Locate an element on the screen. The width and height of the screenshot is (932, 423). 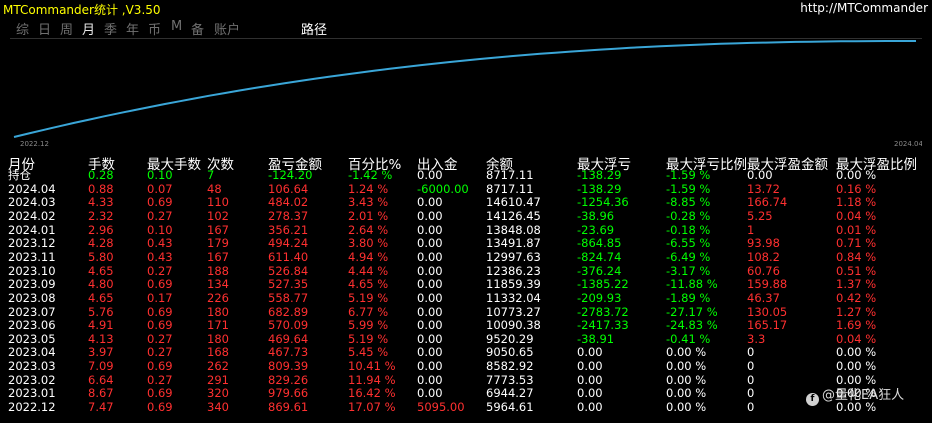
cell-max-float-profit: 3.3 is located at coordinates (756, 338).